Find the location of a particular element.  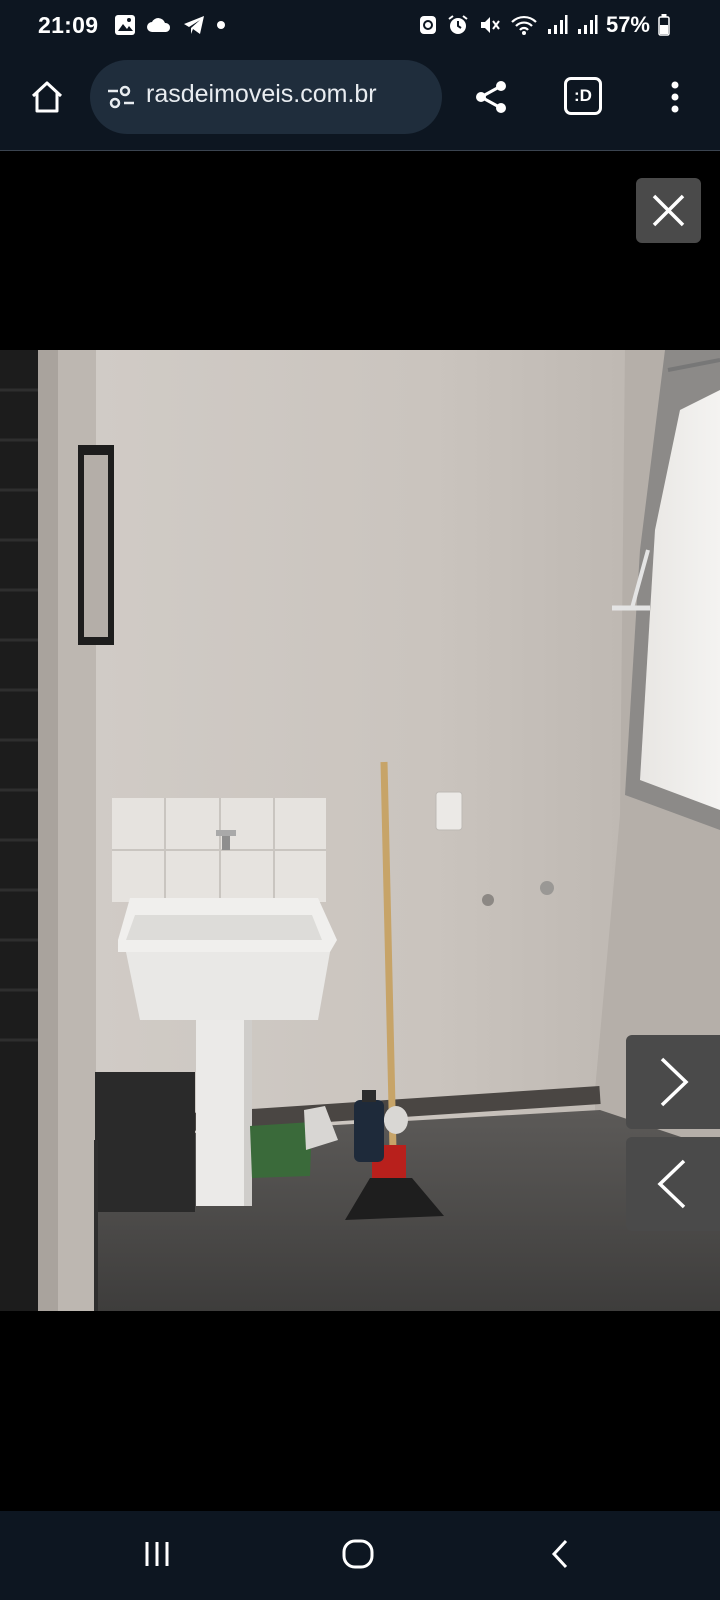

chevron-right-icon is located at coordinates (674, 1082).